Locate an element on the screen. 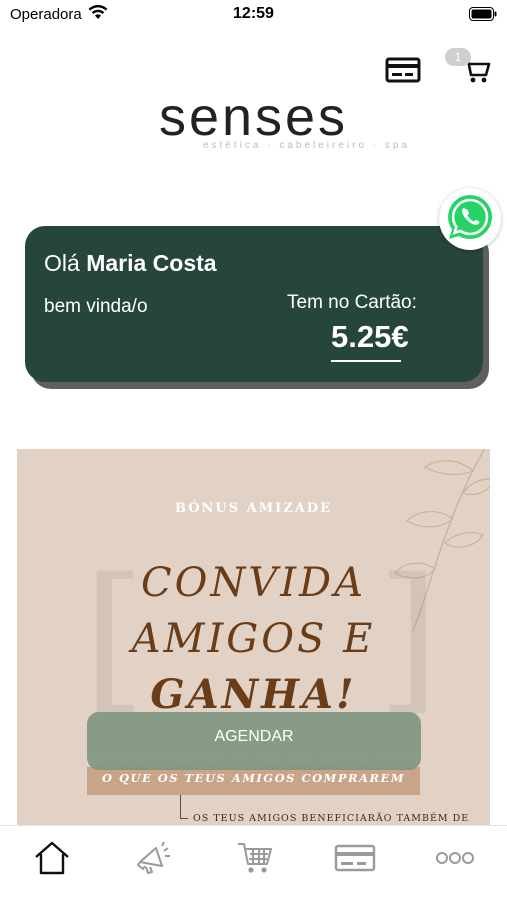 The height and width of the screenshot is (900, 507). tab-more is located at coordinates (455, 860).